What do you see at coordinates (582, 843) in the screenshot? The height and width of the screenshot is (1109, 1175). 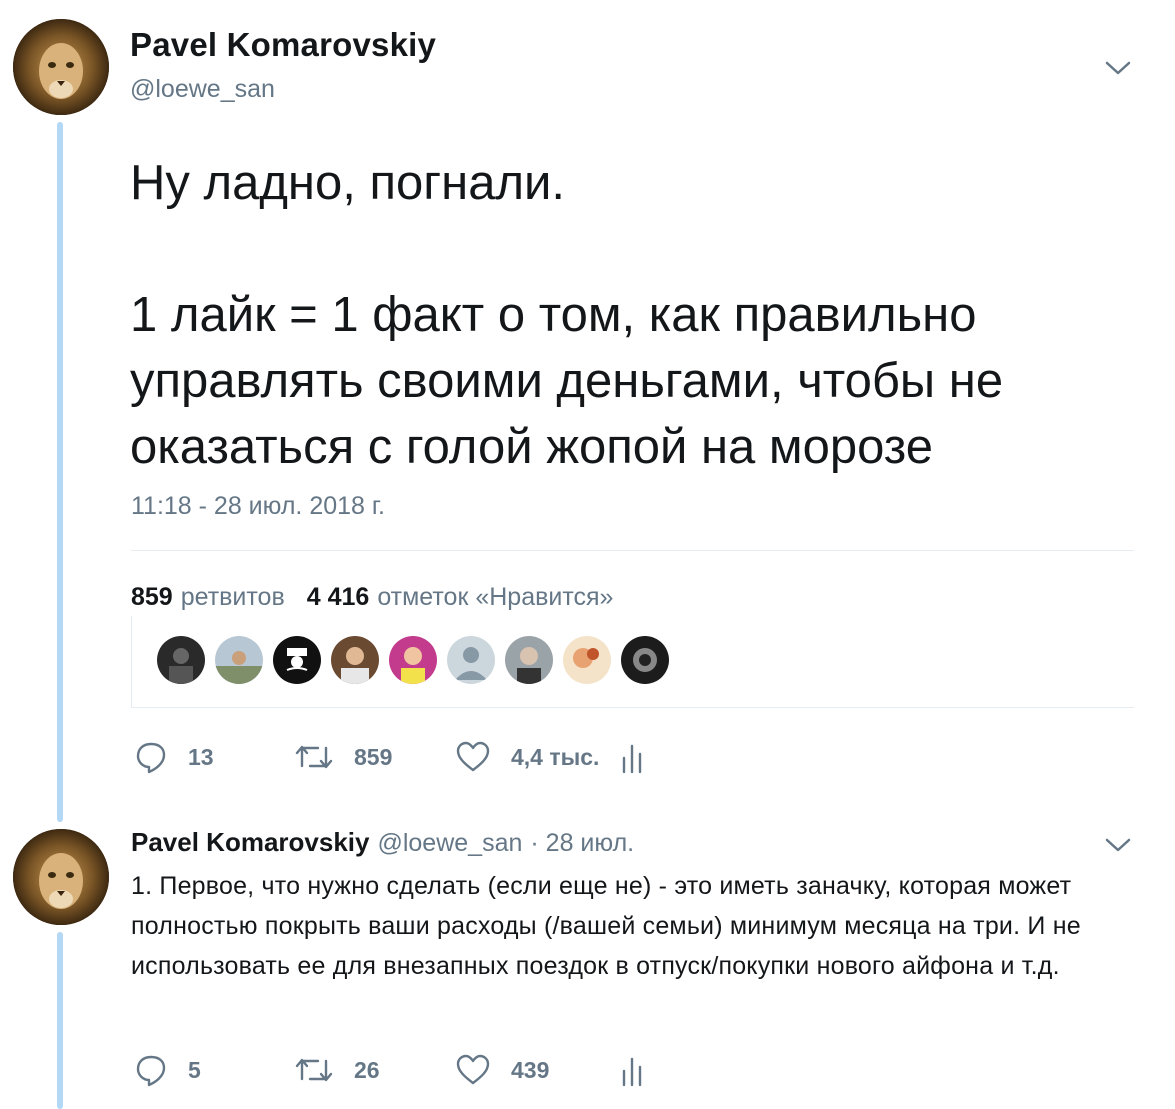 I see `reply-date: · 28 июл.` at bounding box center [582, 843].